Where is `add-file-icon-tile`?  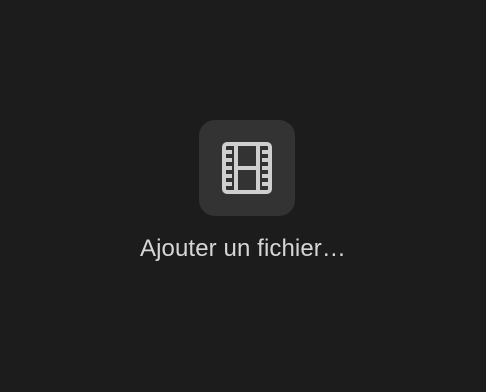 add-file-icon-tile is located at coordinates (247, 168).